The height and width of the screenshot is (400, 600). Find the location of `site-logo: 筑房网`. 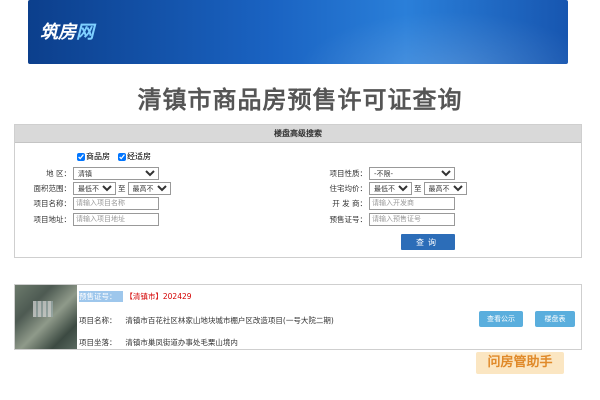

site-logo: 筑房网 is located at coordinates (67, 31).